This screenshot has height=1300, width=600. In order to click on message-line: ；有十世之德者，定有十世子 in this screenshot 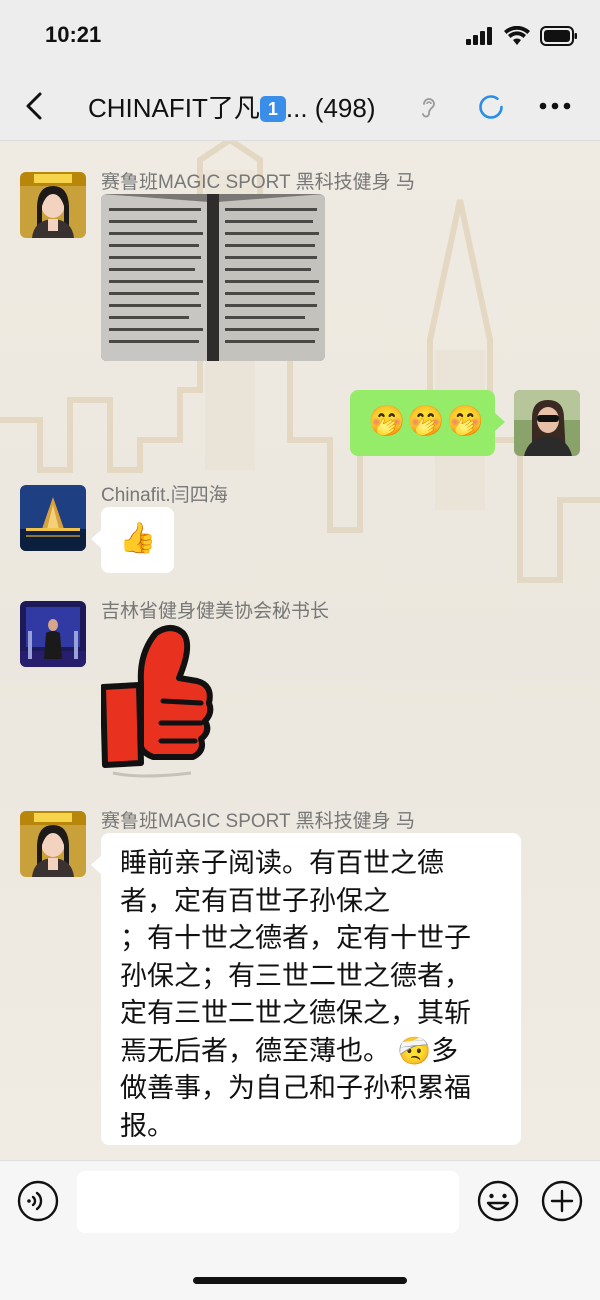, I will do `click(295, 938)`.